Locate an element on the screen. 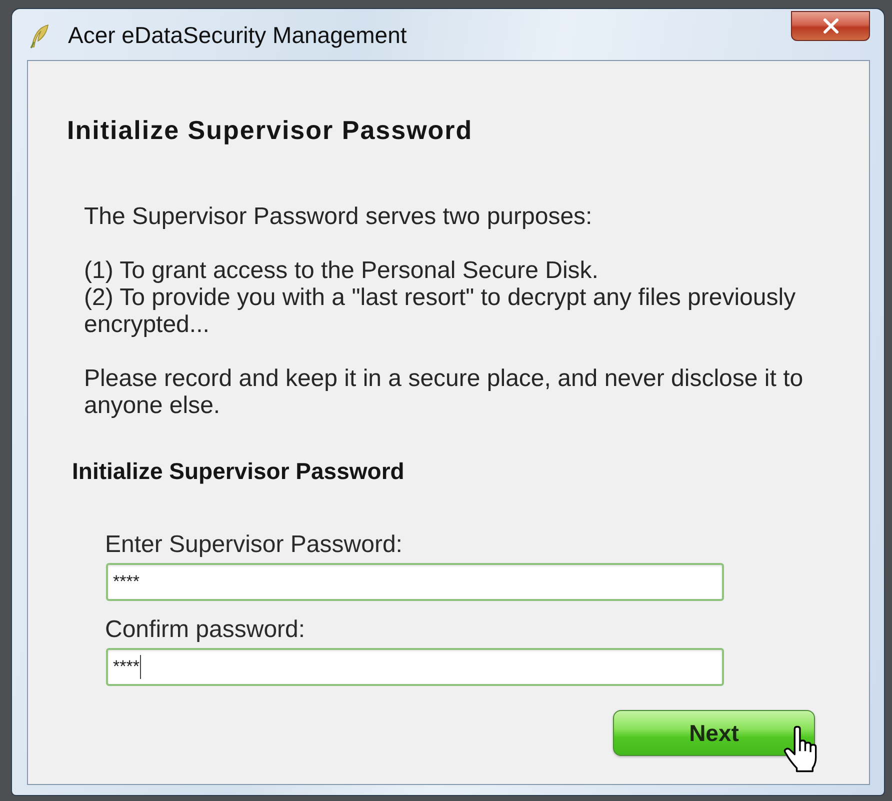 Image resolution: width=892 pixels, height=801 pixels. close-button is located at coordinates (830, 26).